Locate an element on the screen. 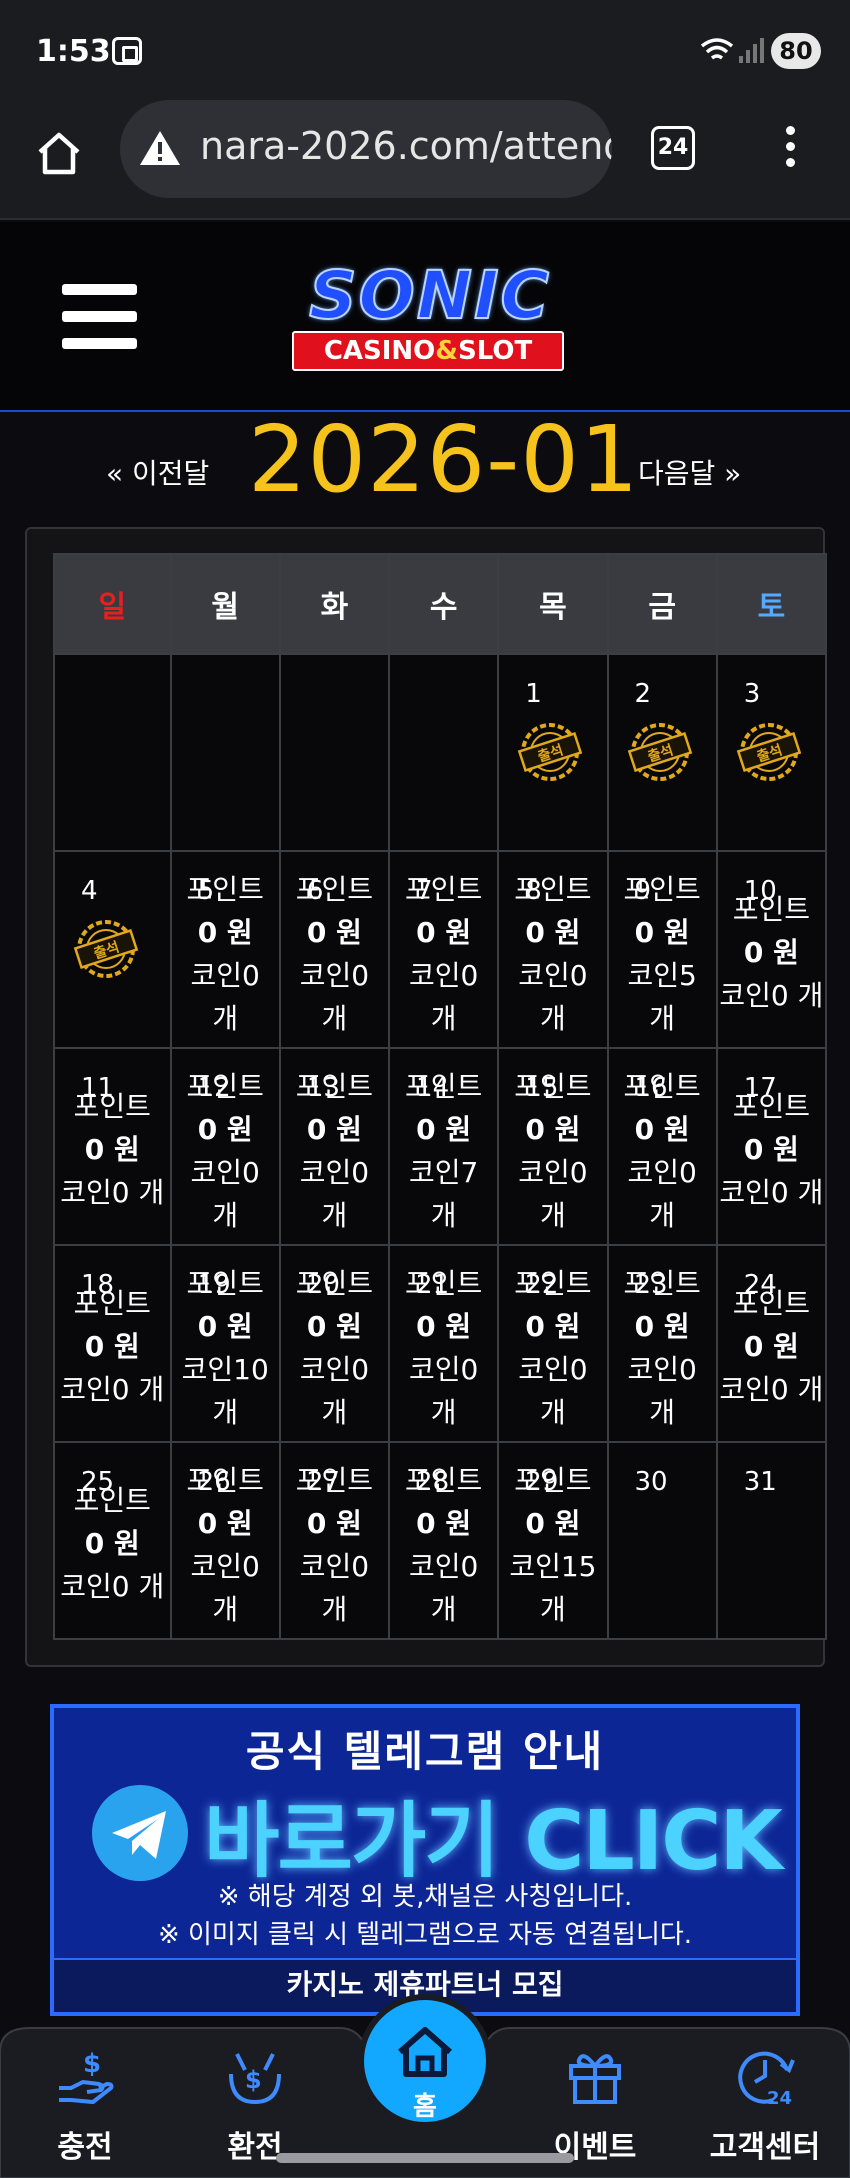 The width and height of the screenshot is (850, 2178). day-number: 3 is located at coordinates (752, 694).